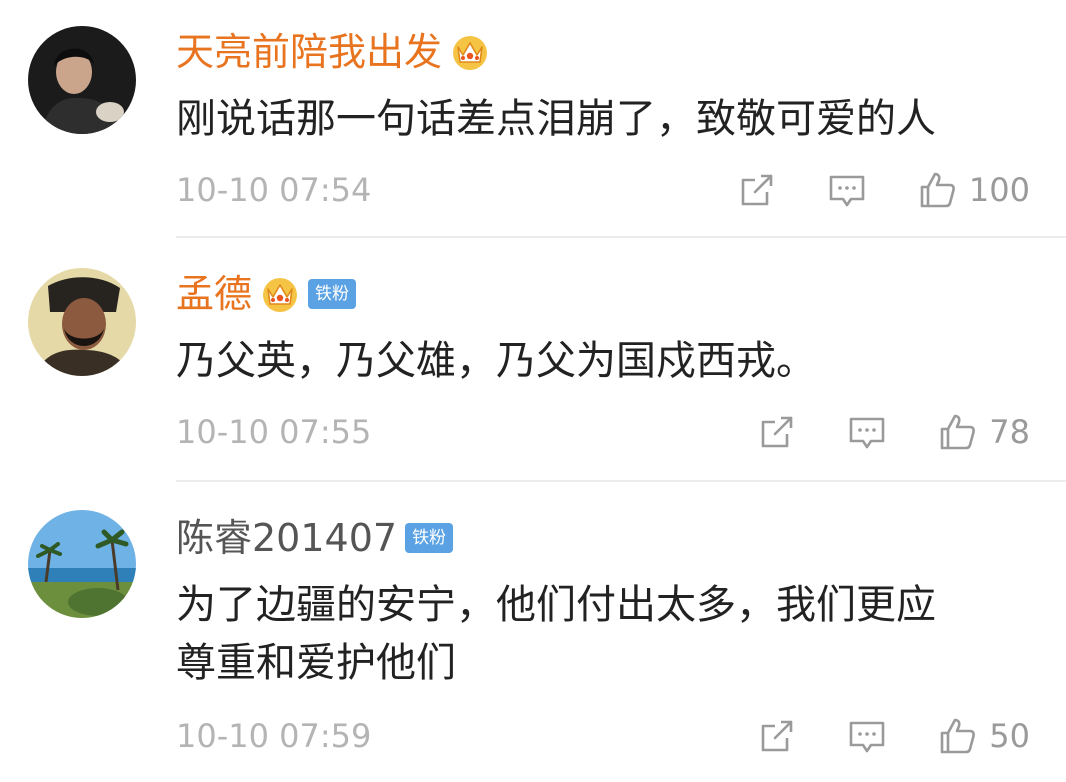  Describe the element at coordinates (999, 190) in the screenshot. I see `like-count: 100` at that location.